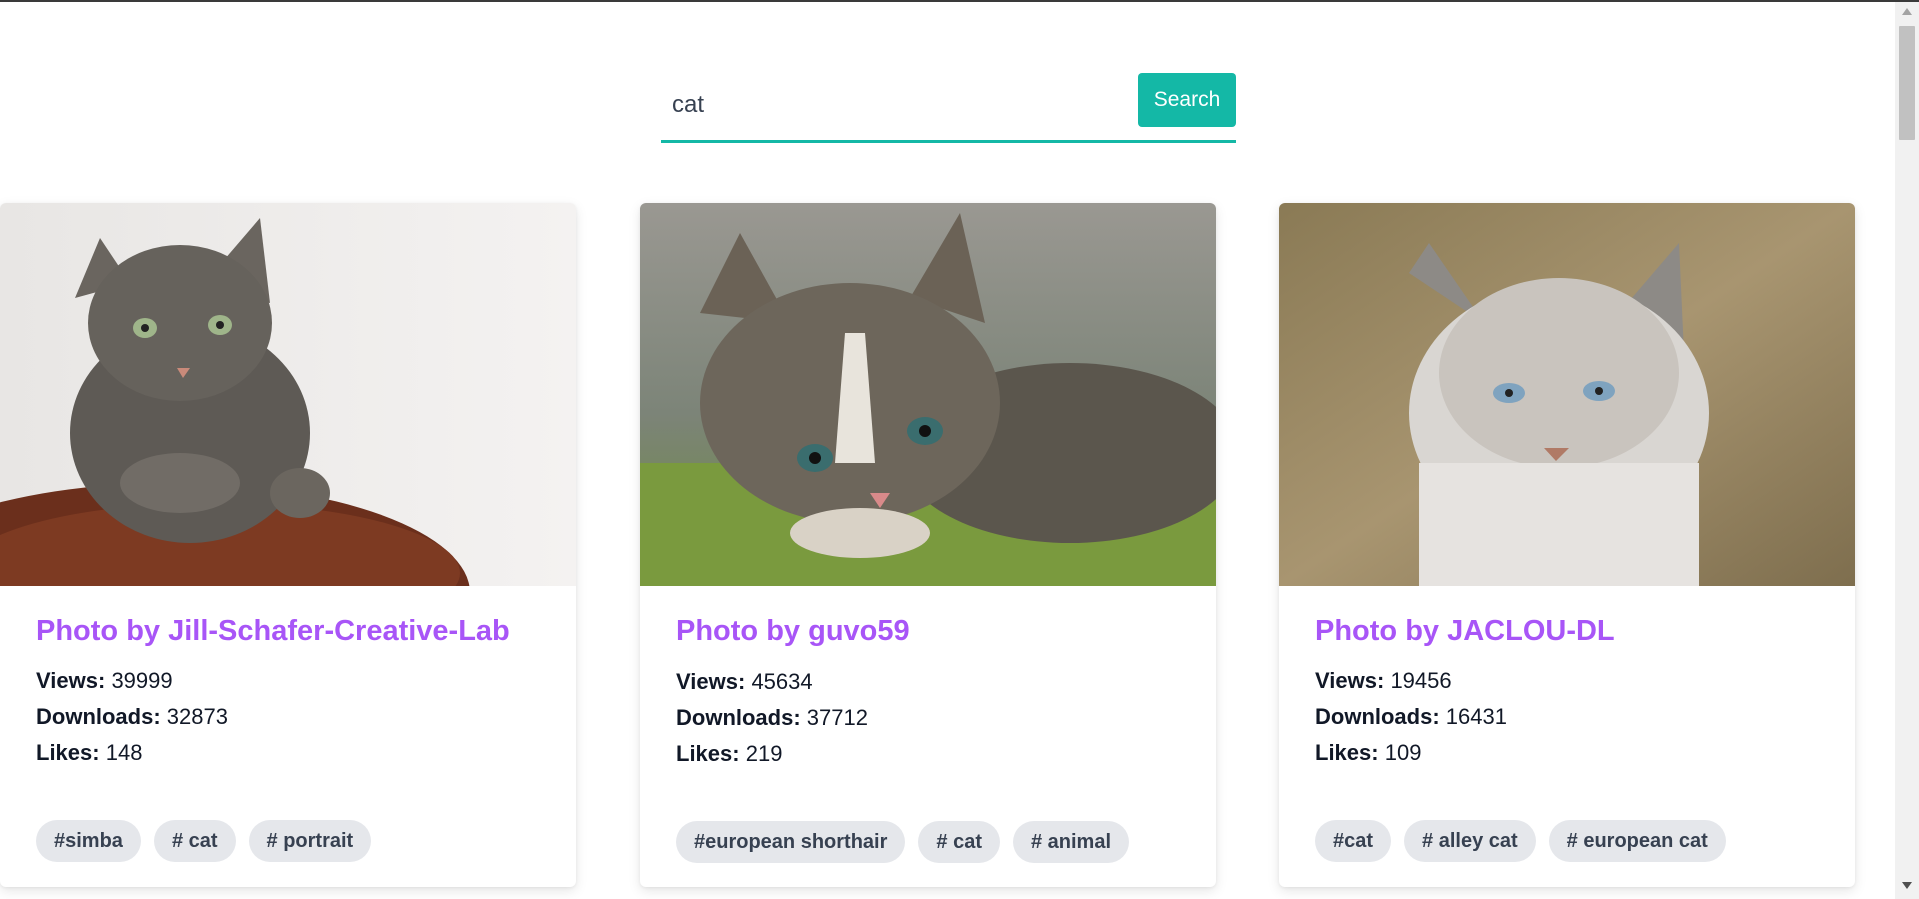 The image size is (1919, 899). Describe the element at coordinates (837, 717) in the screenshot. I see `downloads-value: 37712` at that location.